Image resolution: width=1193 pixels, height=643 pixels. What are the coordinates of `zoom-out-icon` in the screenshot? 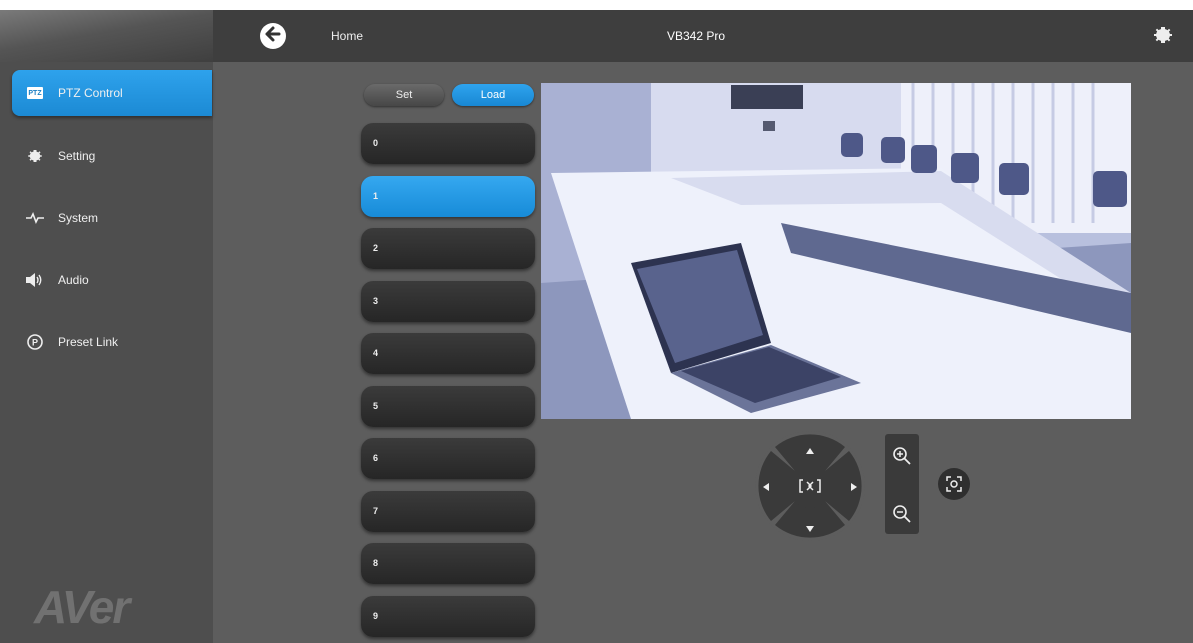 It's located at (902, 514).